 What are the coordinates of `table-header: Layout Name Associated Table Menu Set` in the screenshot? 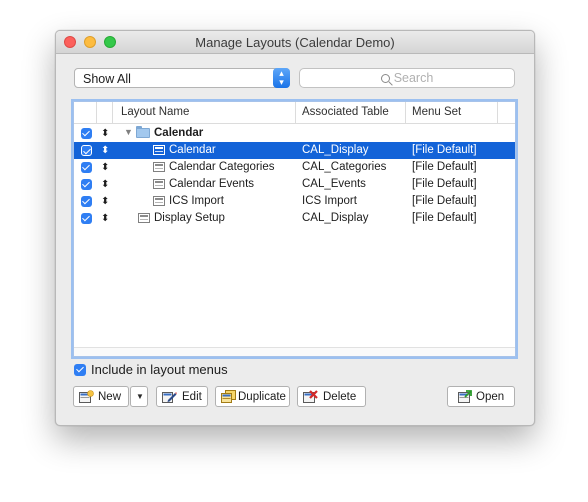 It's located at (294, 113).